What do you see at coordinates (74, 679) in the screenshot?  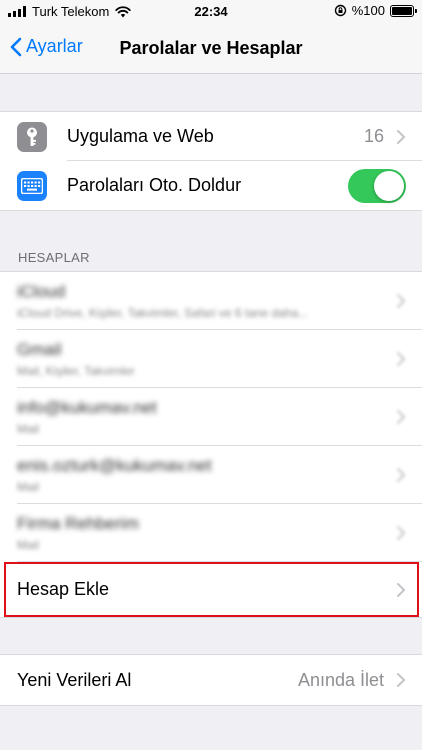 I see `fetch-label: Yeni Verileri Al` at bounding box center [74, 679].